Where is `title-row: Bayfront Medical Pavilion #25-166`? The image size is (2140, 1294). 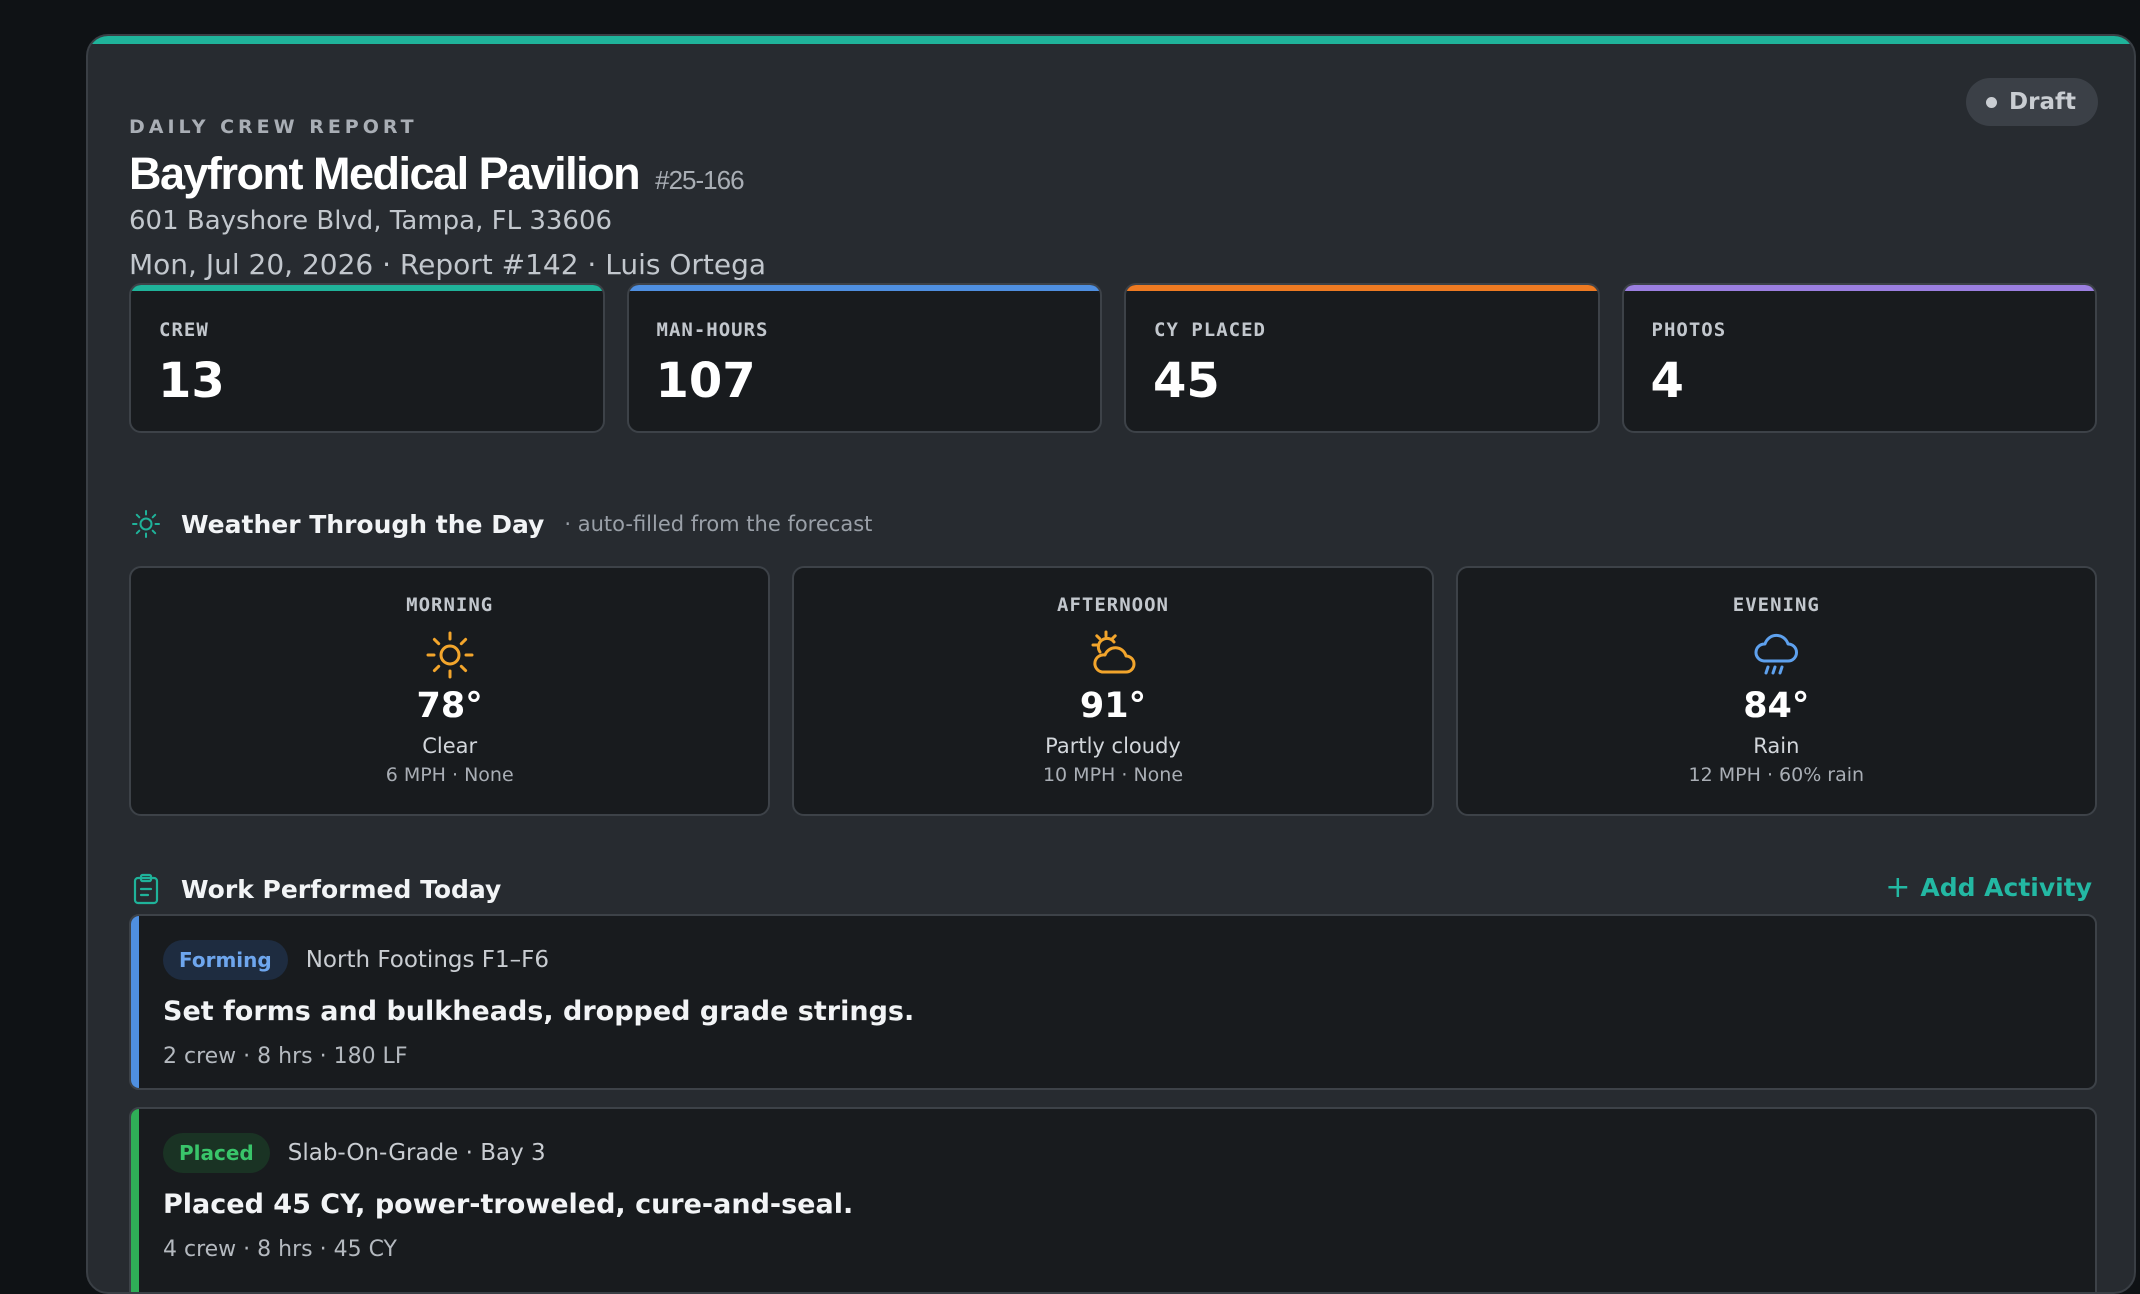
title-row: Bayfront Medical Pavilion #25-166 is located at coordinates (437, 174).